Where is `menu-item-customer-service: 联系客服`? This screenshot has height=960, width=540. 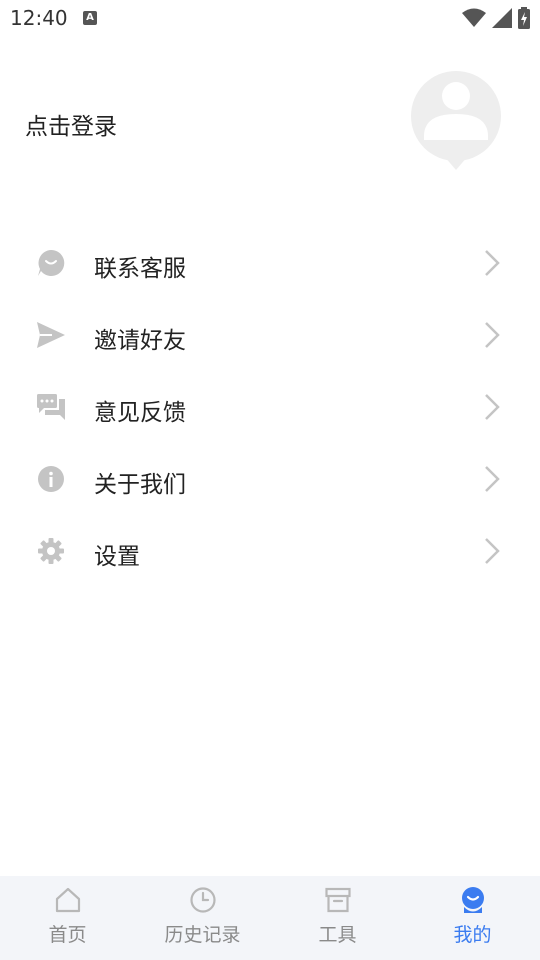 menu-item-customer-service: 联系客服 is located at coordinates (270, 264).